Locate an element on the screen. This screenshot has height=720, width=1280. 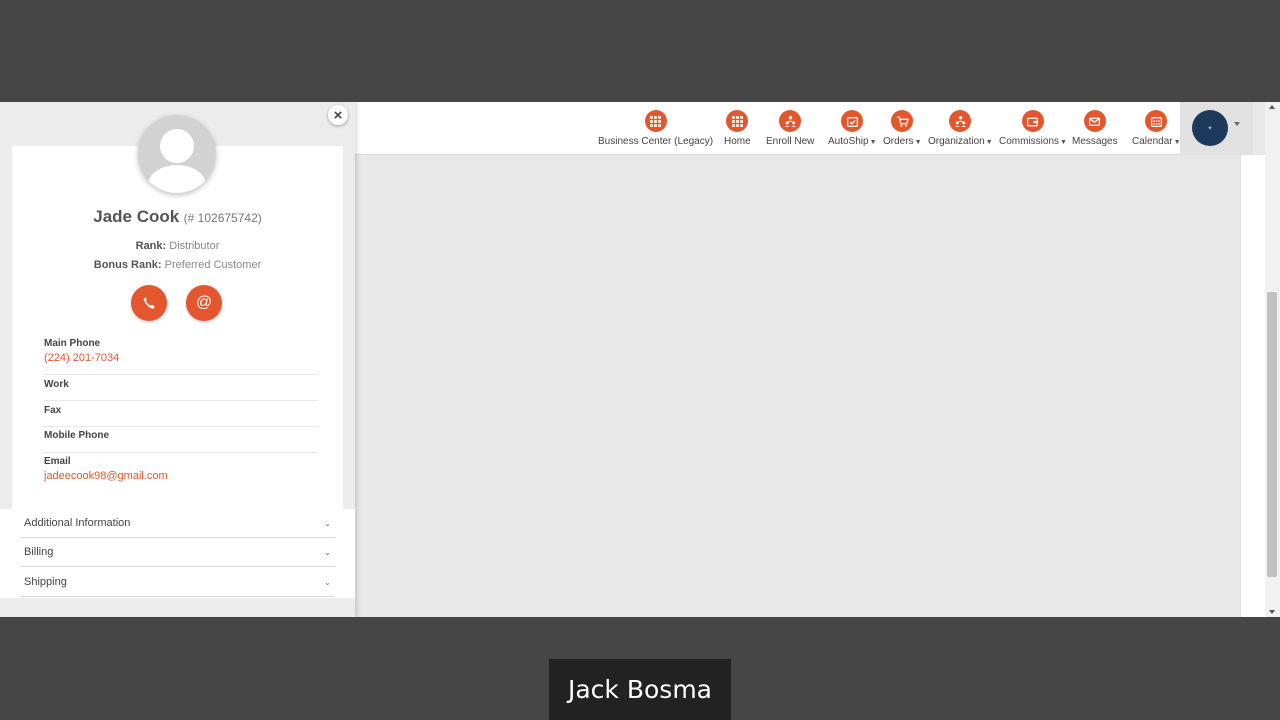
bonus-rank-value: Preferred Customer is located at coordinates (213, 265).